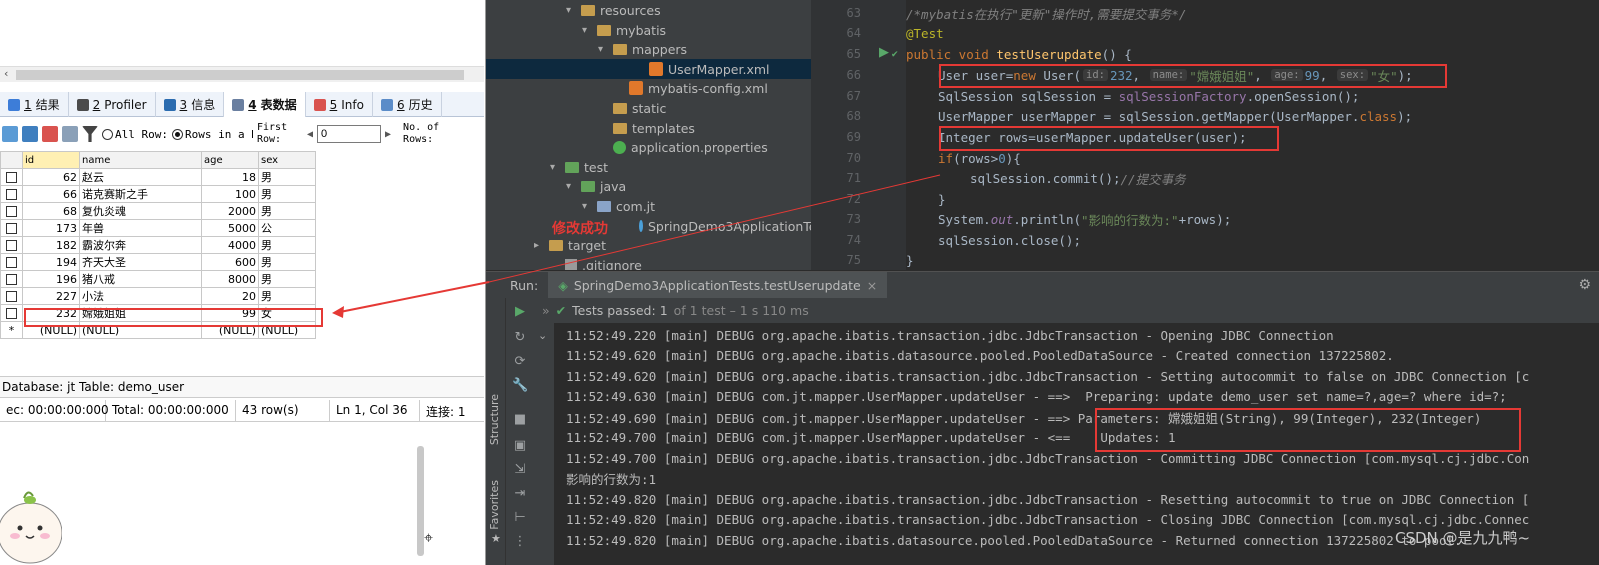  What do you see at coordinates (230, 177) in the screenshot?
I see `cell-age: 18` at bounding box center [230, 177].